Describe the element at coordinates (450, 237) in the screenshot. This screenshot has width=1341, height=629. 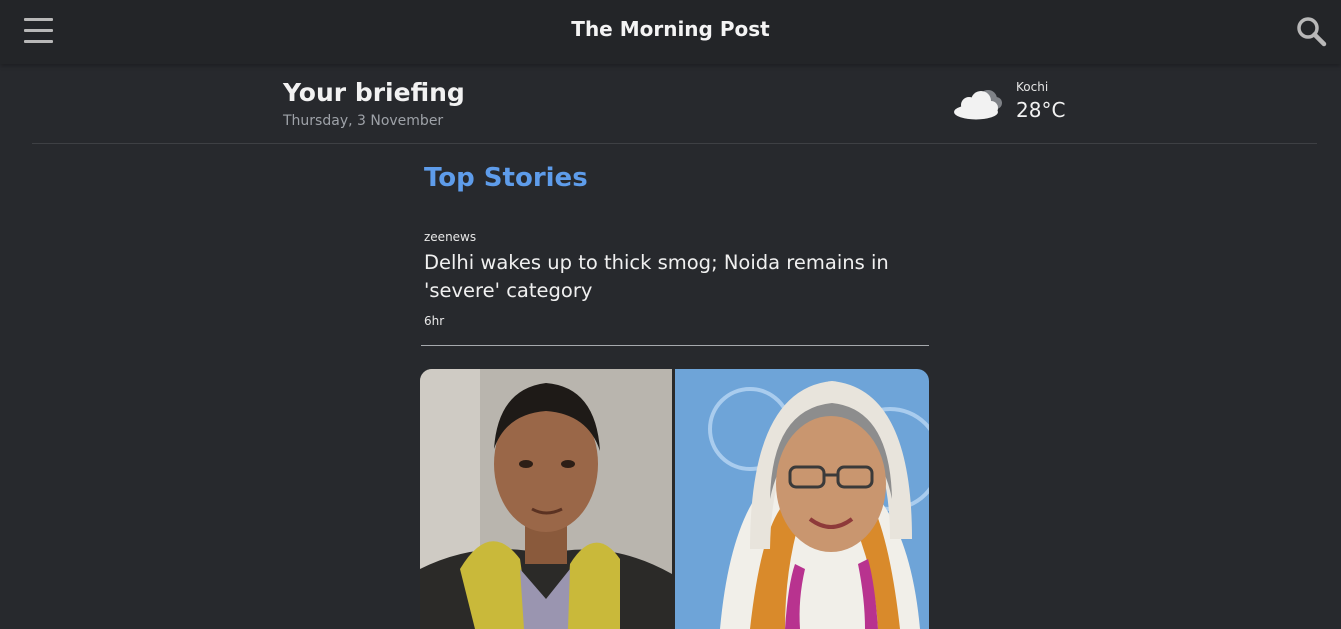
I see `story-source: zeenews` at that location.